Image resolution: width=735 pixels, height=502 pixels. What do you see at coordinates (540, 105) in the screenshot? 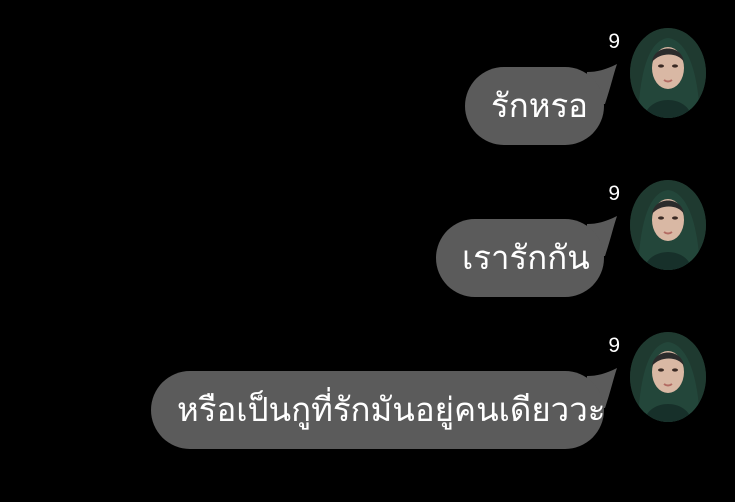
I see `message-text: รักหรอ` at bounding box center [540, 105].